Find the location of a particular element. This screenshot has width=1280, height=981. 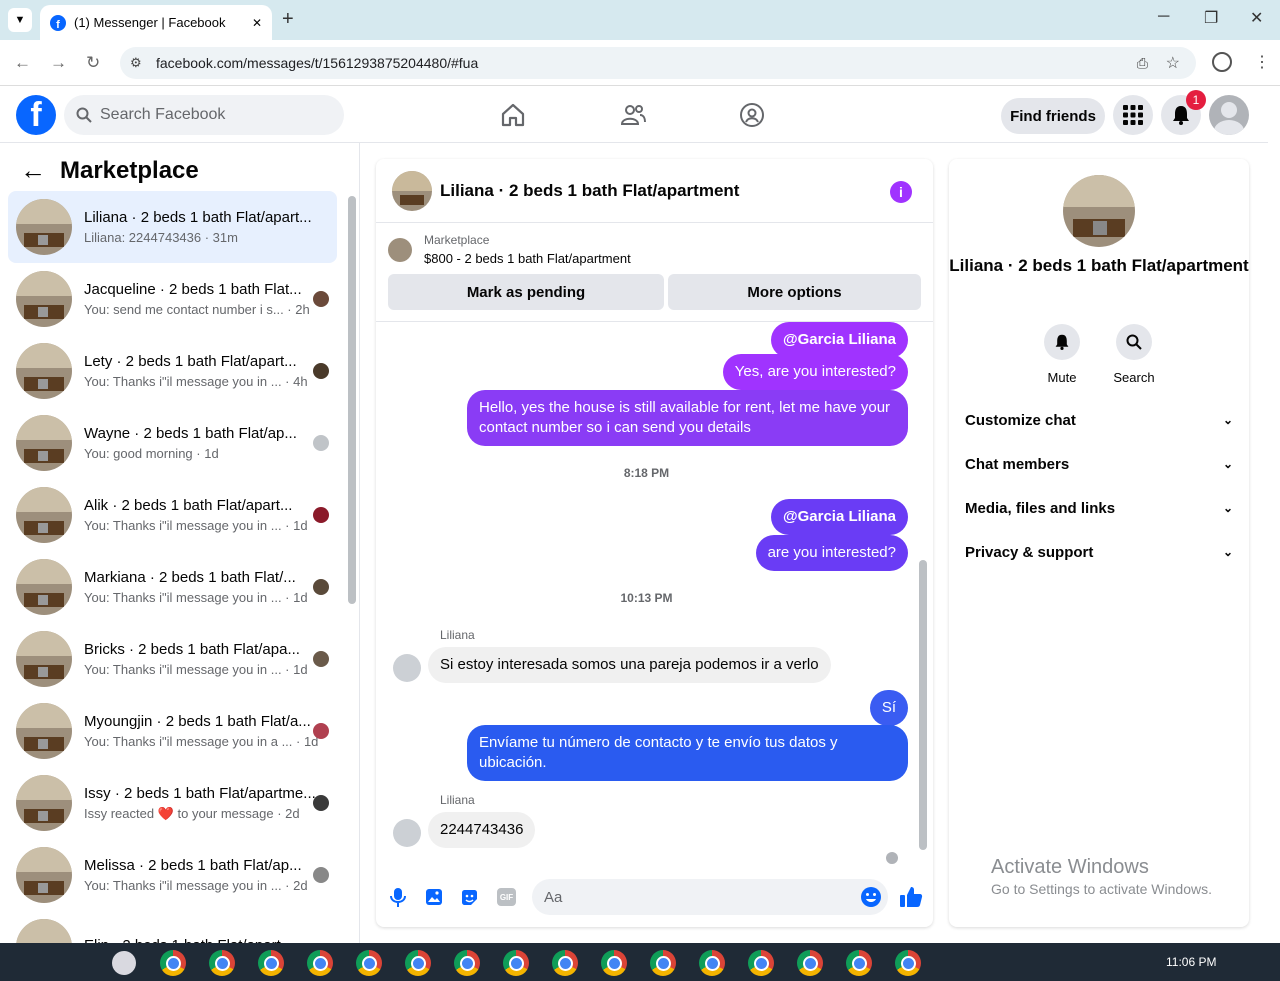

window-close-button: ✕ is located at coordinates (1256, 18).